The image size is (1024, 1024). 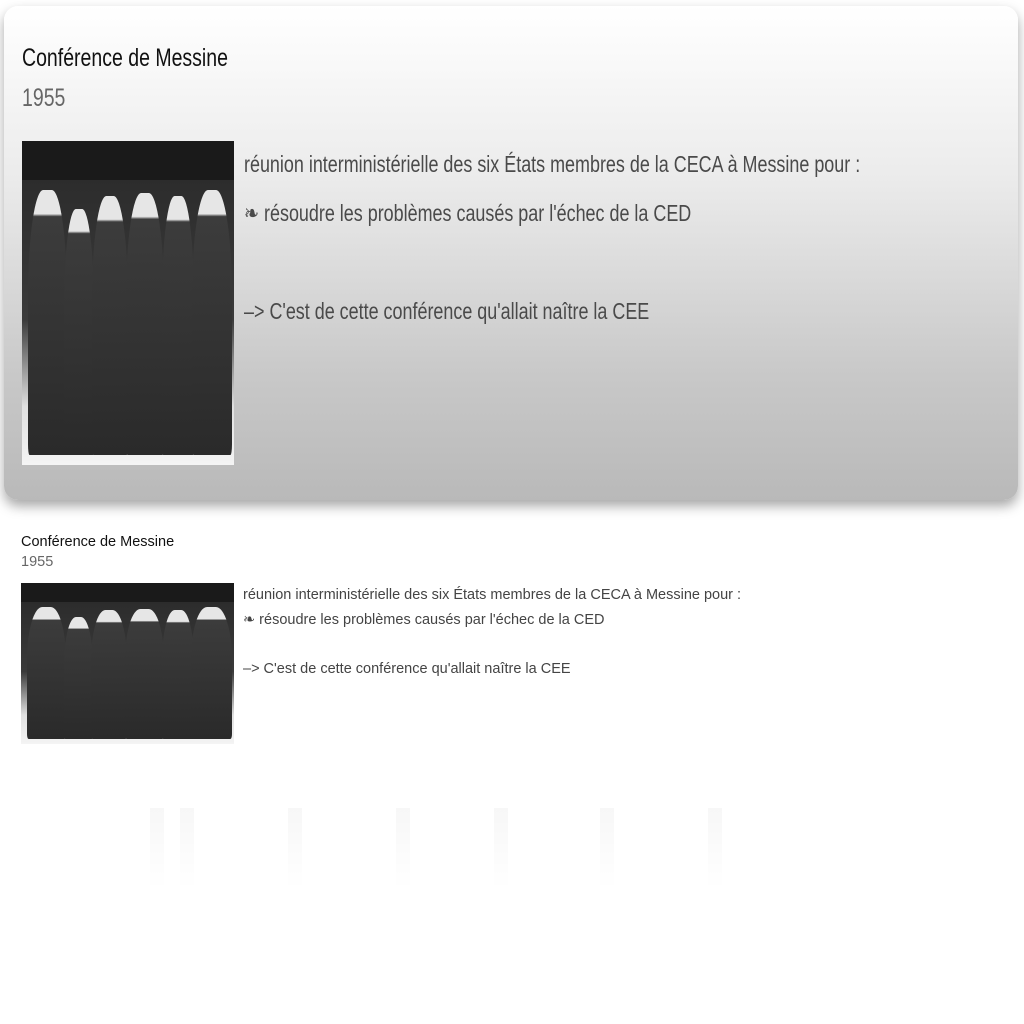 I want to click on card-title: Conférence de Messine, so click(x=97, y=542).